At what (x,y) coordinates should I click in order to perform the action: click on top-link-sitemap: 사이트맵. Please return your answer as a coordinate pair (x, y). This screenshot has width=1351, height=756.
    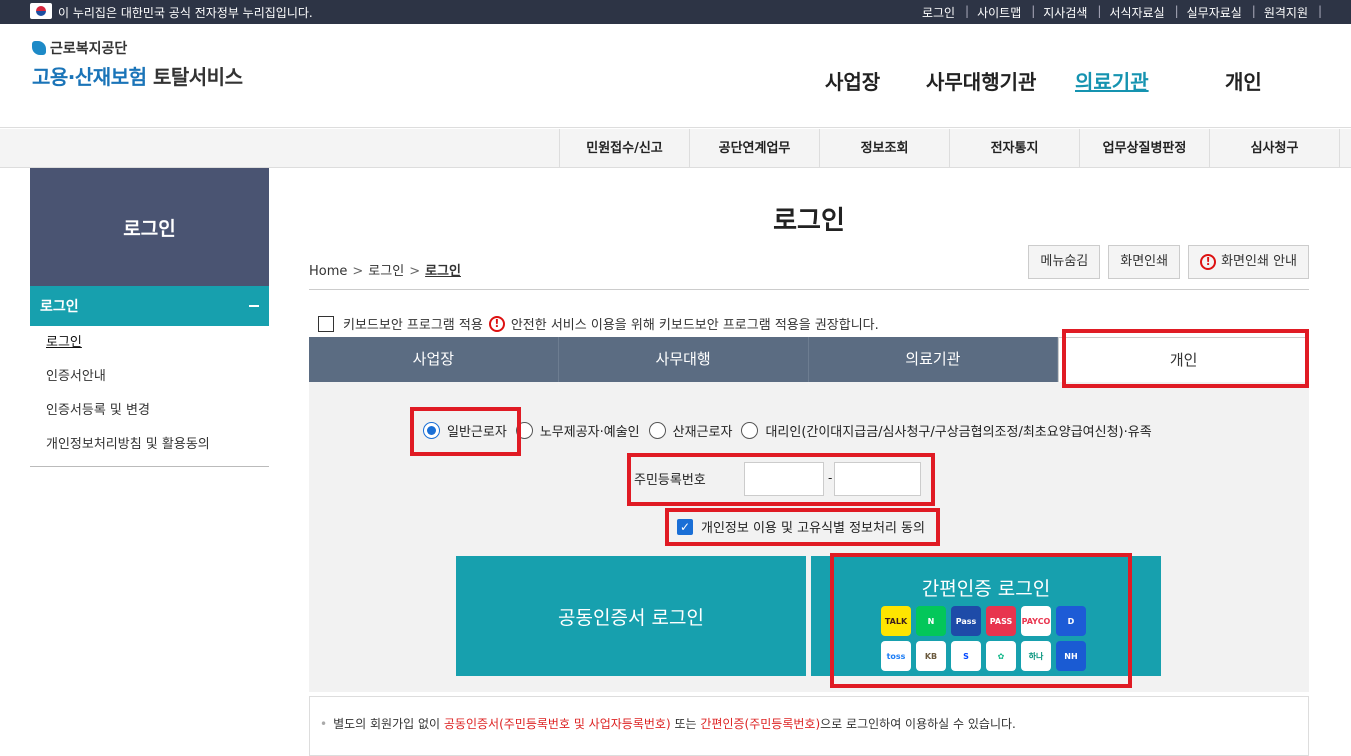
    Looking at the image, I should click on (1000, 12).